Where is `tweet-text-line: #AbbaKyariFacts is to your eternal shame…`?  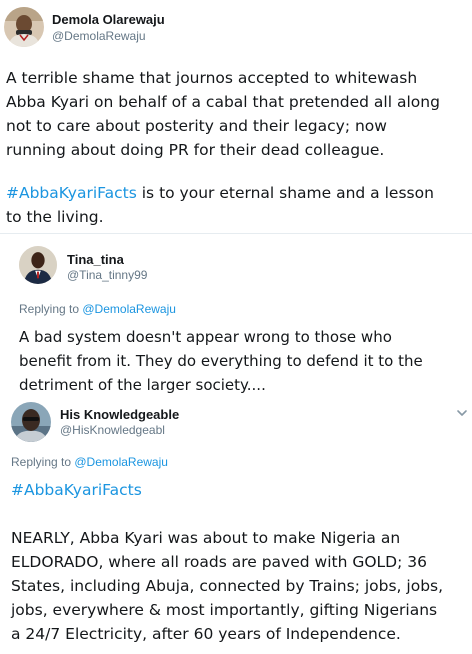
tweet-text-line: #AbbaKyariFacts is to your eternal shame… is located at coordinates (223, 193).